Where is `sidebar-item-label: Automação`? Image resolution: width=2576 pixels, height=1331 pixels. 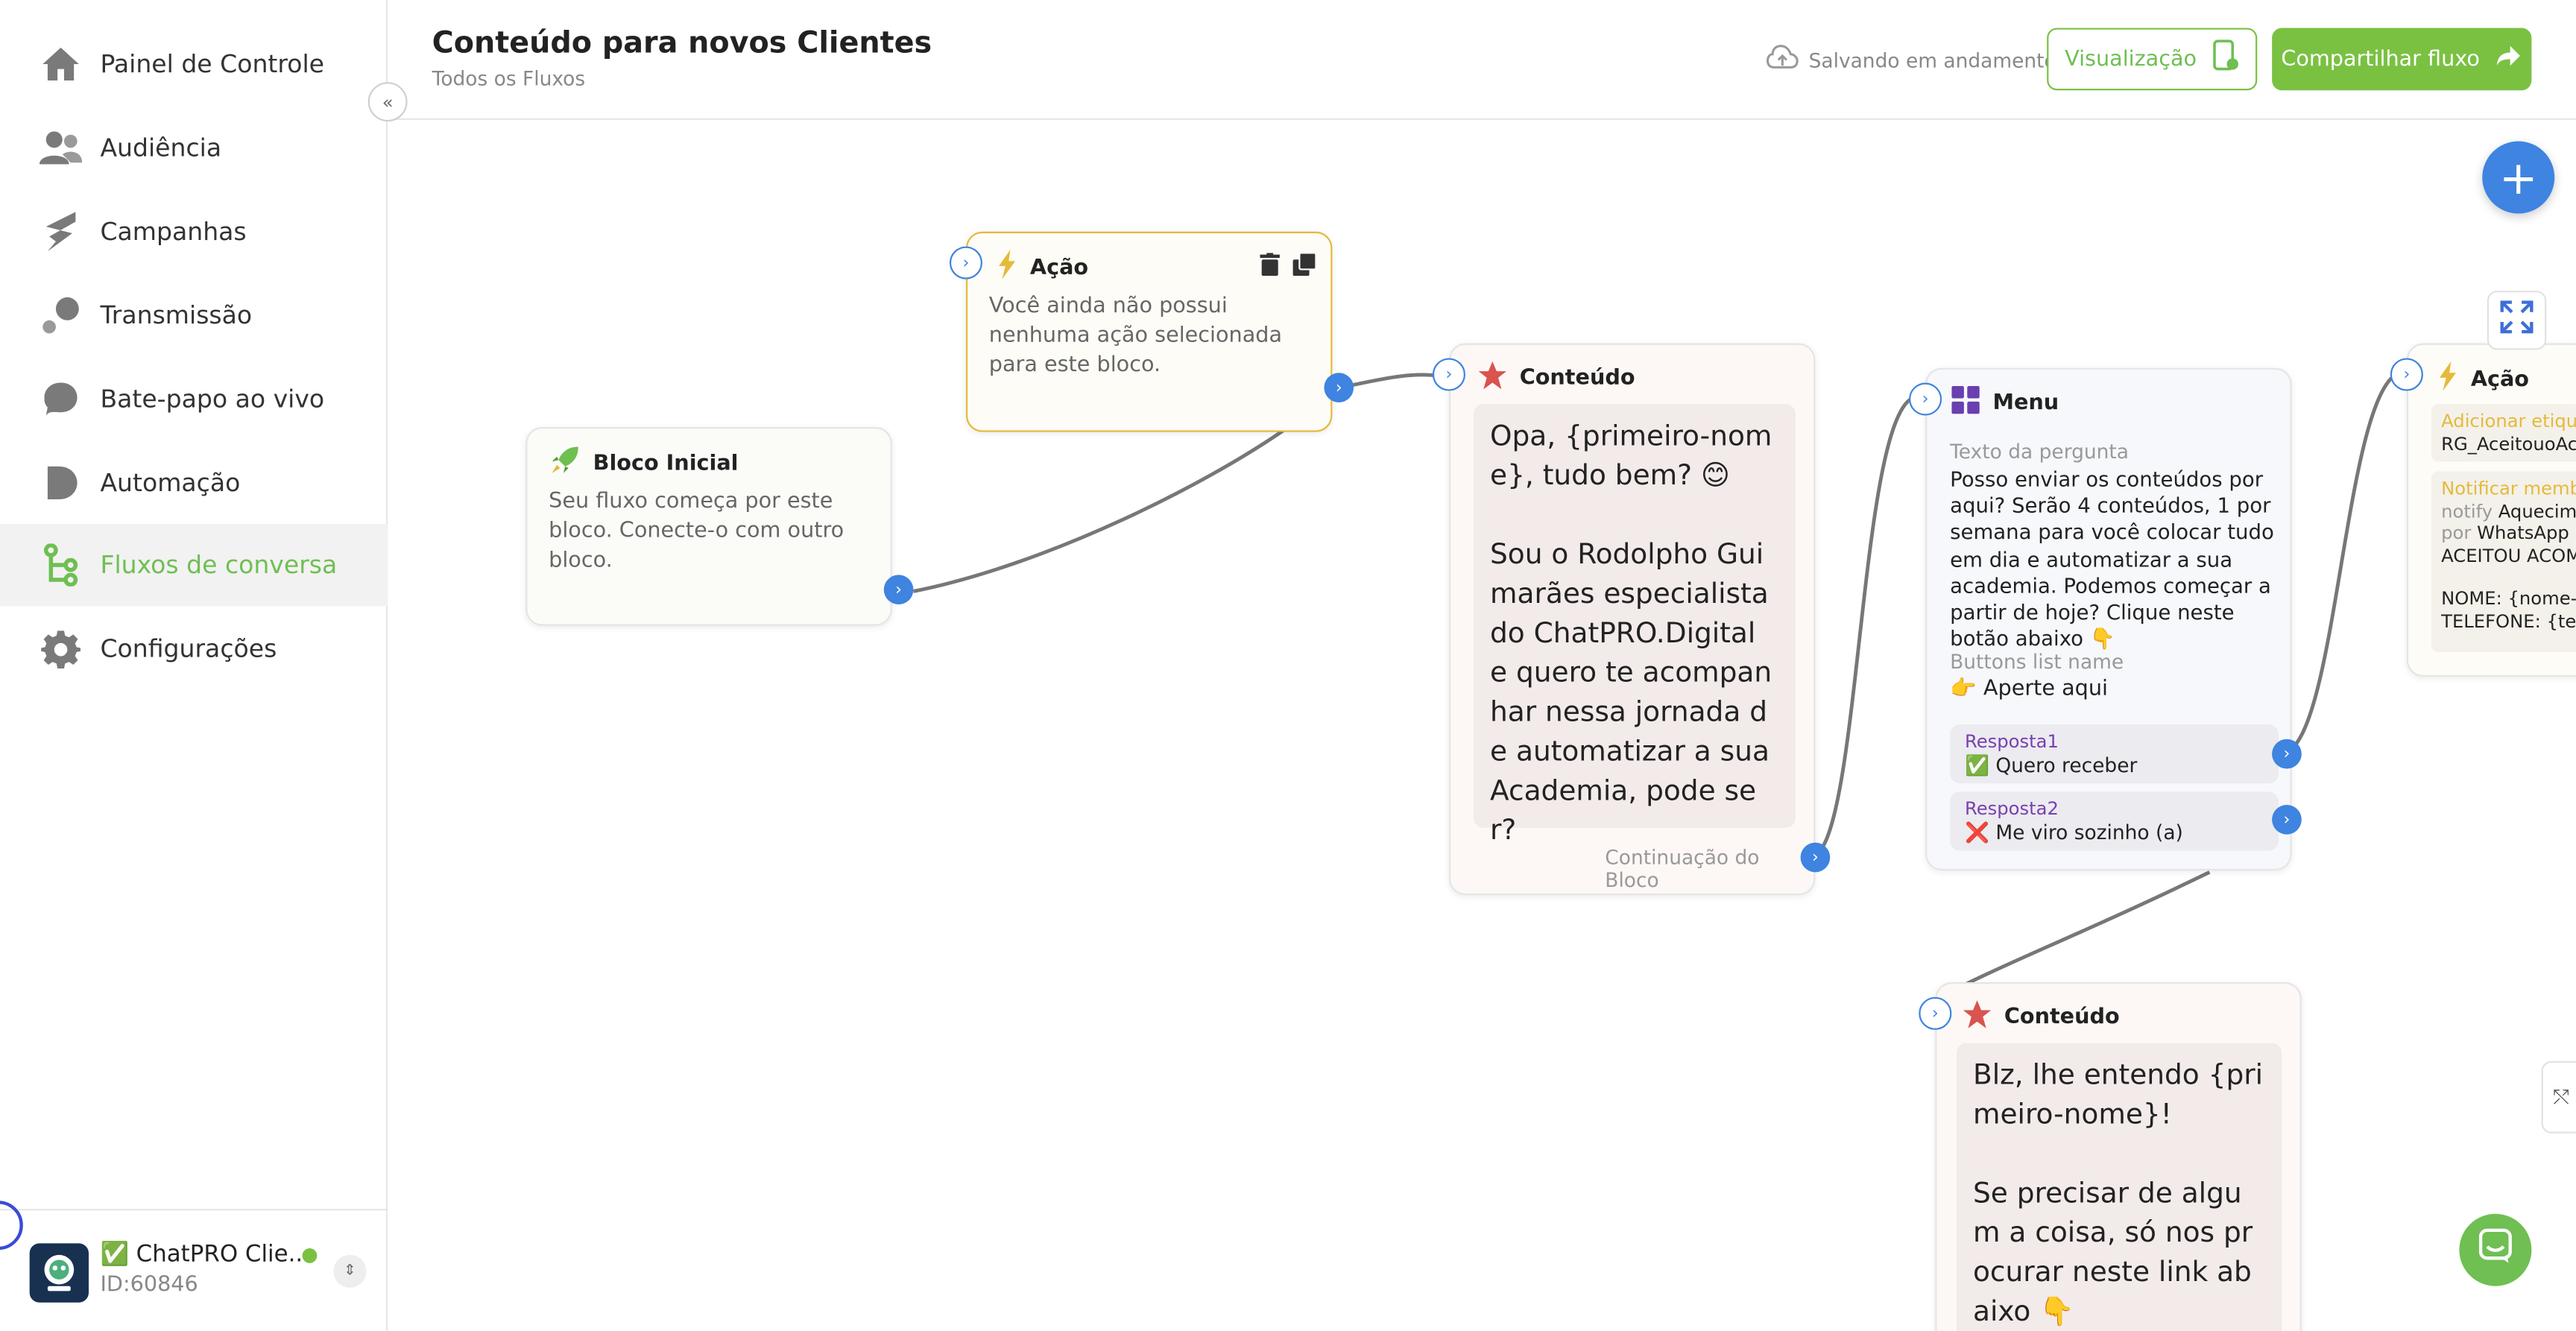
sidebar-item-label: Automação is located at coordinates (170, 483).